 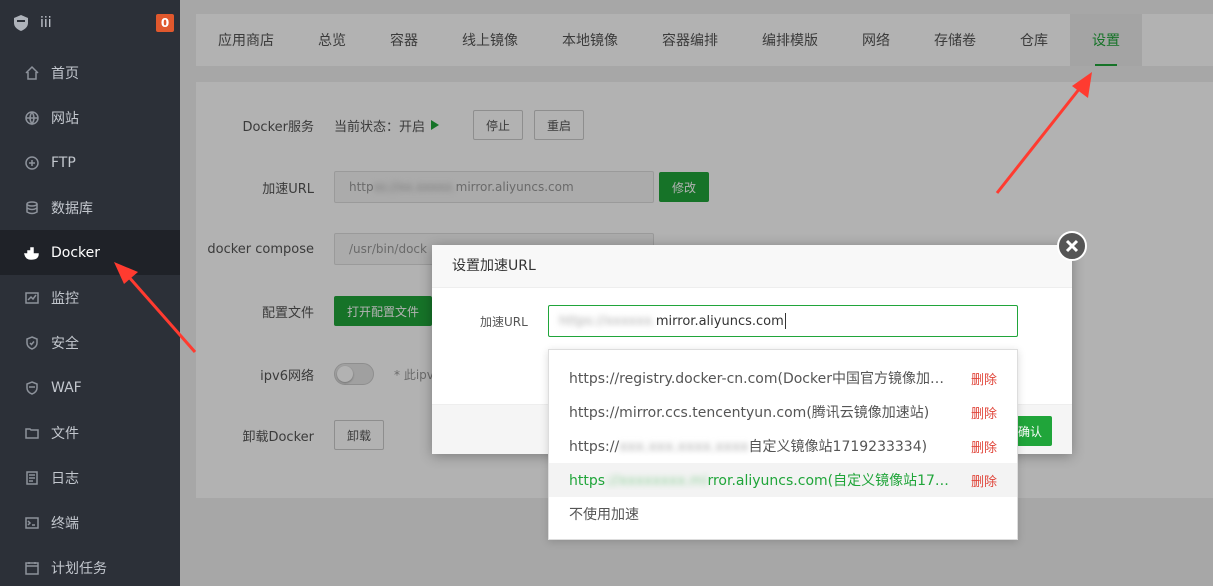 I want to click on folder-icon, so click(x=32, y=433).